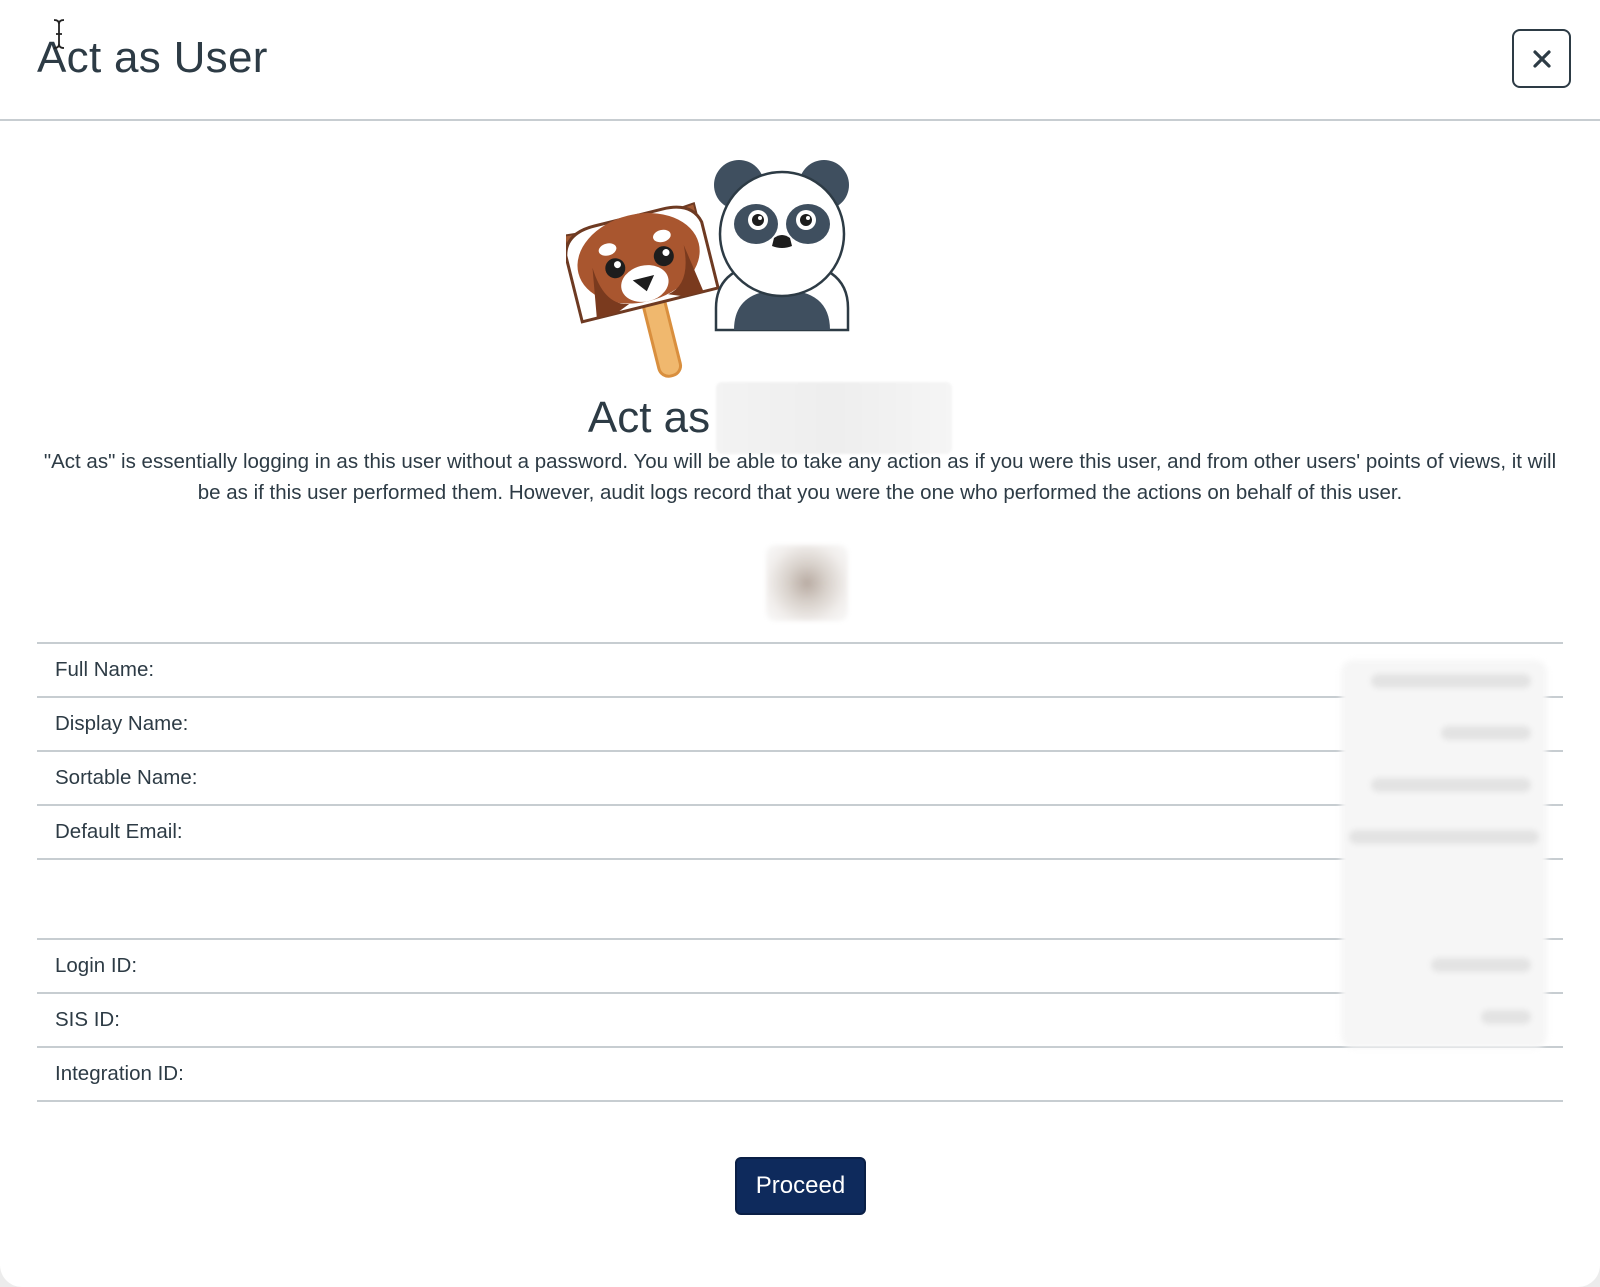 The width and height of the screenshot is (1600, 1287). What do you see at coordinates (1444, 854) in the screenshot?
I see `redacted-user-values` at bounding box center [1444, 854].